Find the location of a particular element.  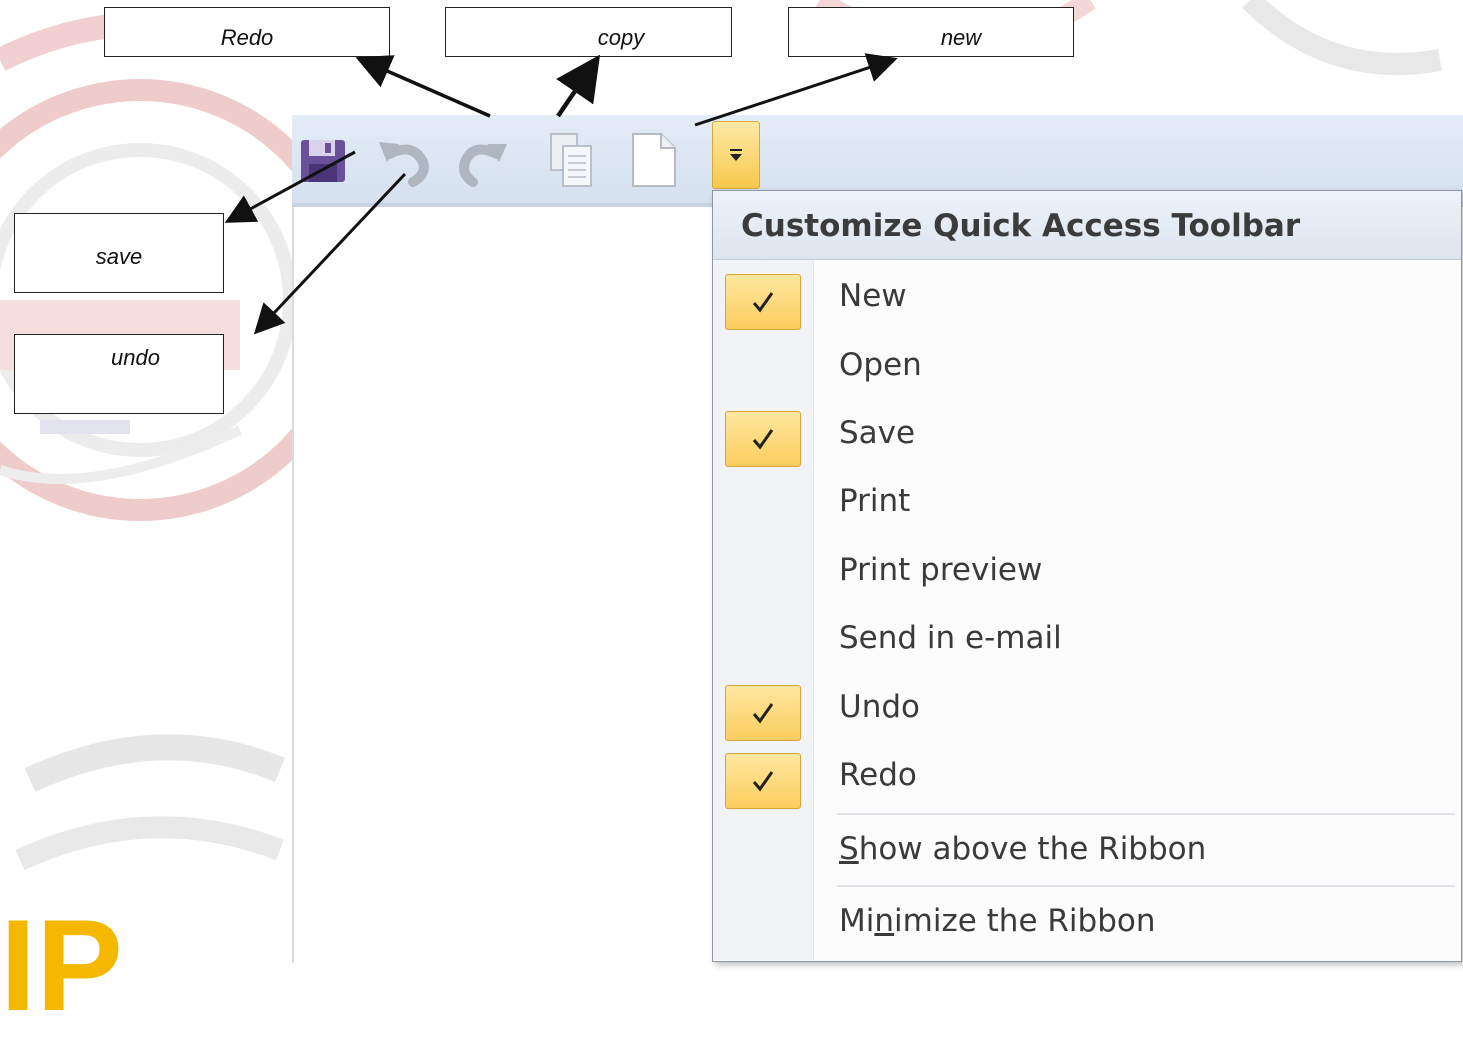

qat-redo-button is located at coordinates (483, 160).